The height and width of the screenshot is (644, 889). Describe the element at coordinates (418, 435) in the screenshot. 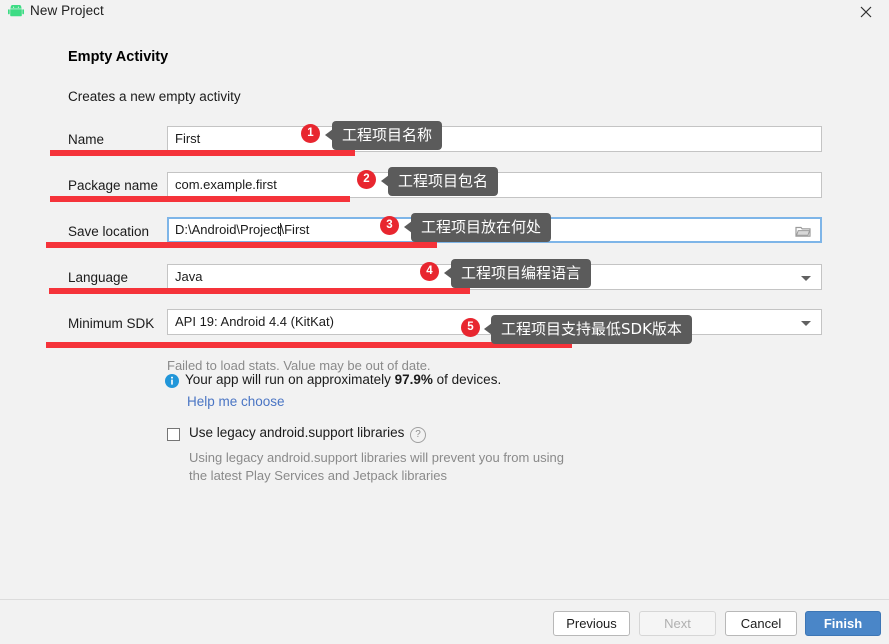

I see `question-mark-icon: ?` at that location.